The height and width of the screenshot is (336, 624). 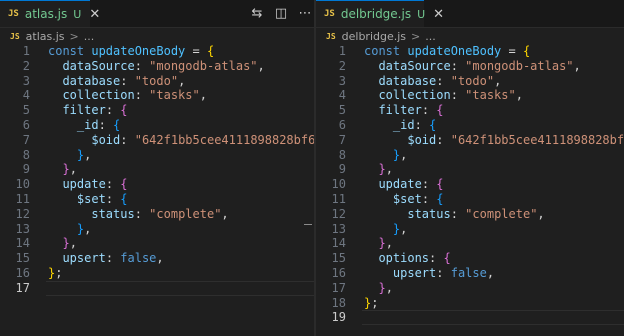 What do you see at coordinates (342, 169) in the screenshot?
I see `line-number: 9` at bounding box center [342, 169].